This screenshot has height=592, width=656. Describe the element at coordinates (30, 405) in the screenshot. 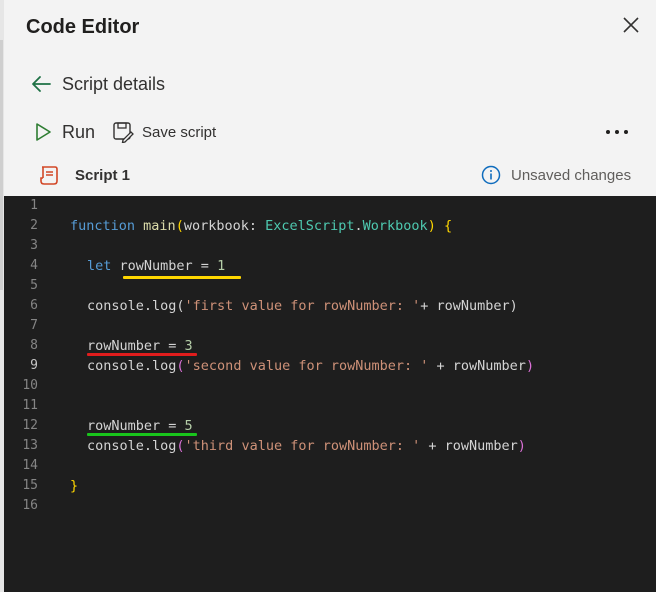

I see `line-number: 11` at that location.